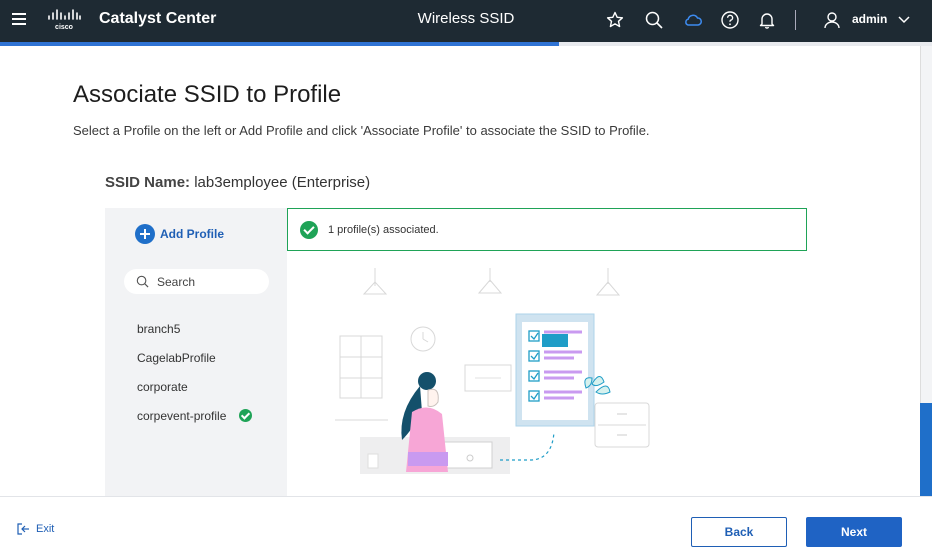 The height and width of the screenshot is (556, 932). What do you see at coordinates (194, 386) in the screenshot?
I see `profile-list-item: corporate` at bounding box center [194, 386].